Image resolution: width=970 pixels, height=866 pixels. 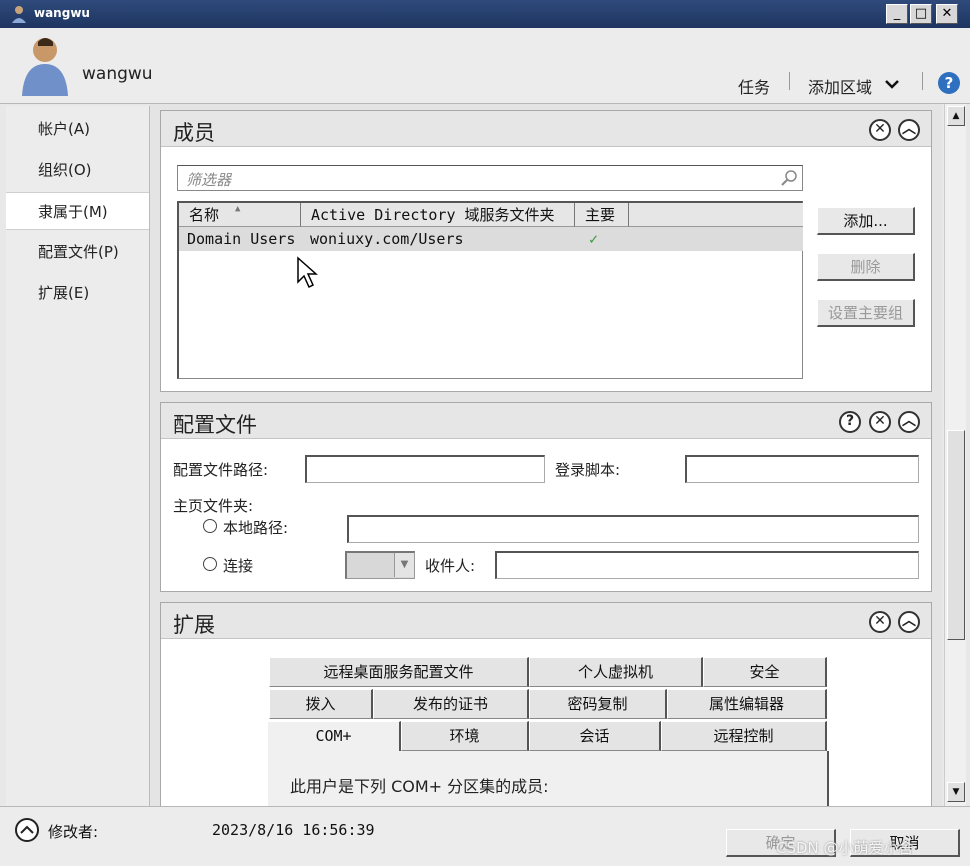 I want to click on chevron-down-icon: ▼, so click(x=404, y=565).